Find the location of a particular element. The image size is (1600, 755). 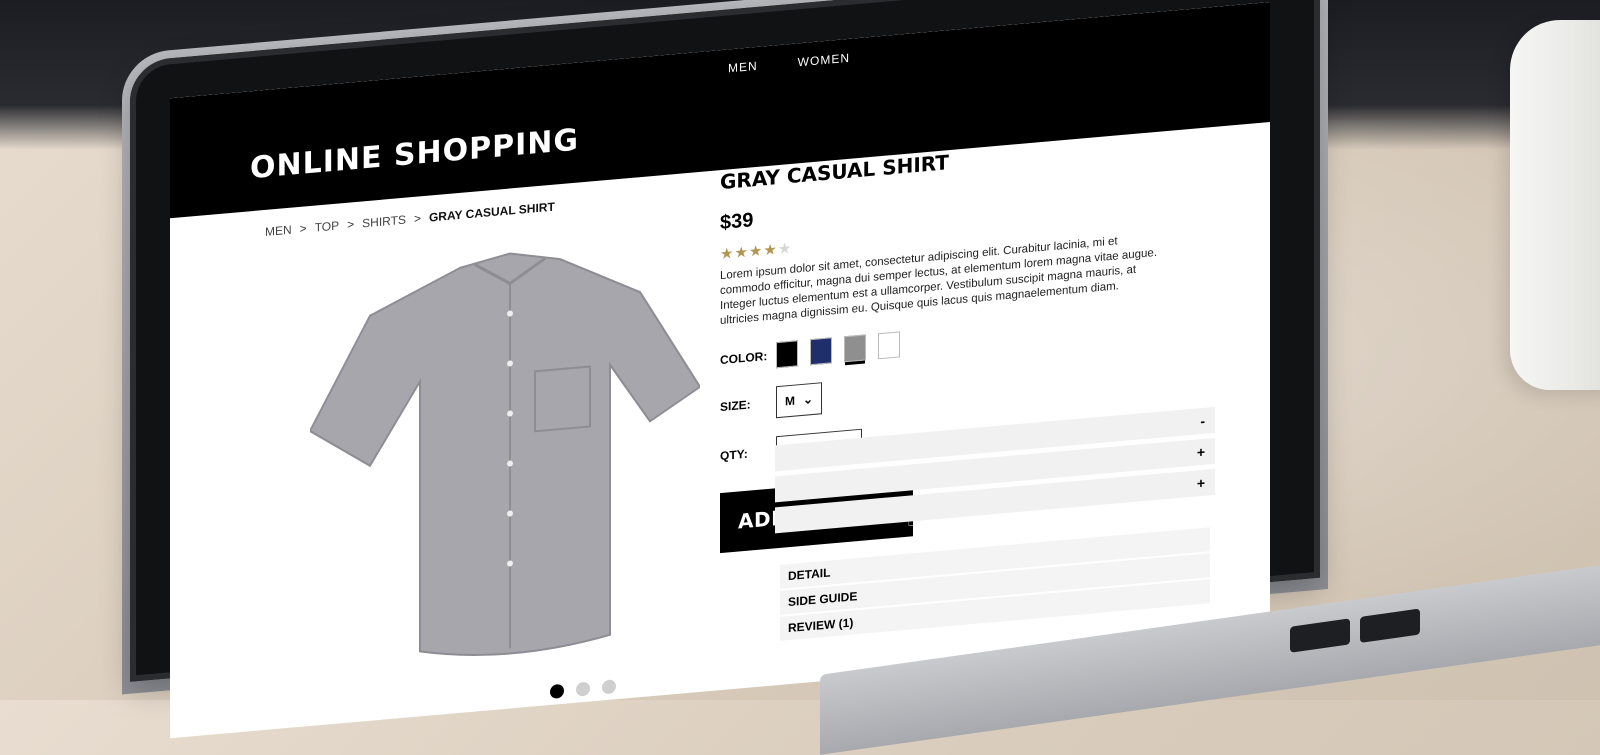

qty-label: QTY: is located at coordinates (734, 455).